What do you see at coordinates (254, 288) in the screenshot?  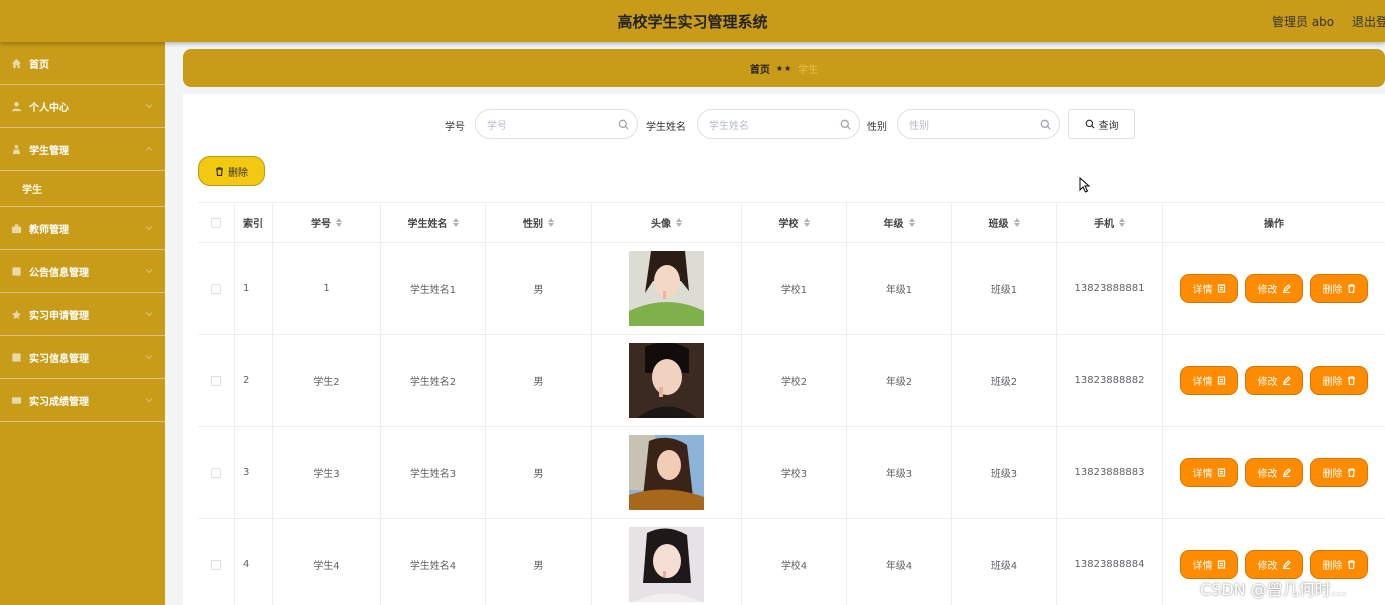 I see `index-cell: 1` at bounding box center [254, 288].